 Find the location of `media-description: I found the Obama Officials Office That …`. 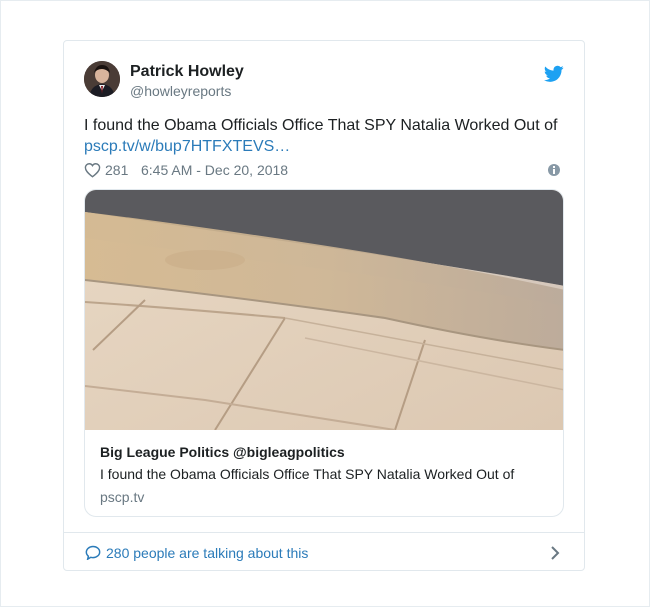

media-description: I found the Obama Officials Office That … is located at coordinates (307, 474).